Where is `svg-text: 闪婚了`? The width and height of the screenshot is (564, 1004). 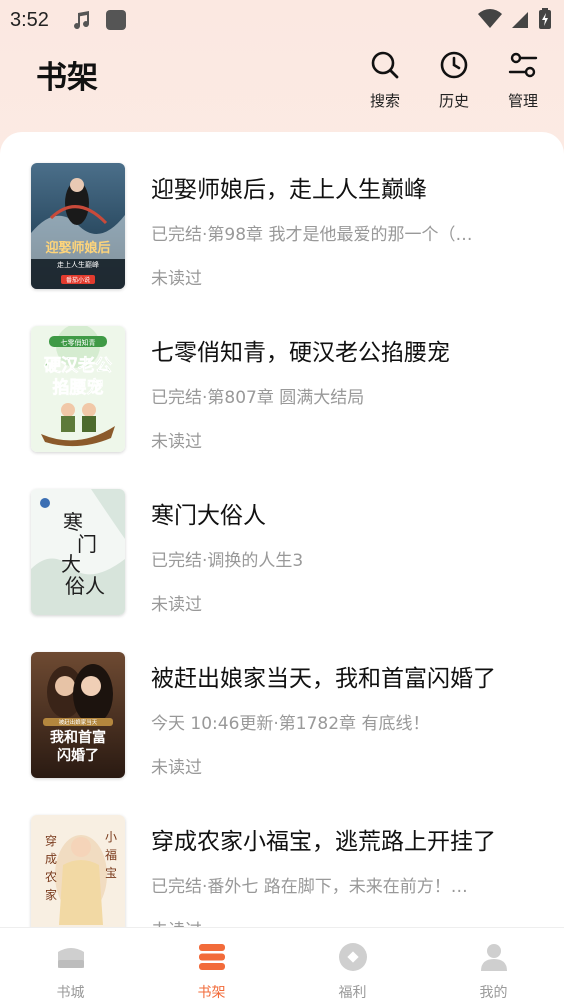 svg-text: 闪婚了 is located at coordinates (78, 755).